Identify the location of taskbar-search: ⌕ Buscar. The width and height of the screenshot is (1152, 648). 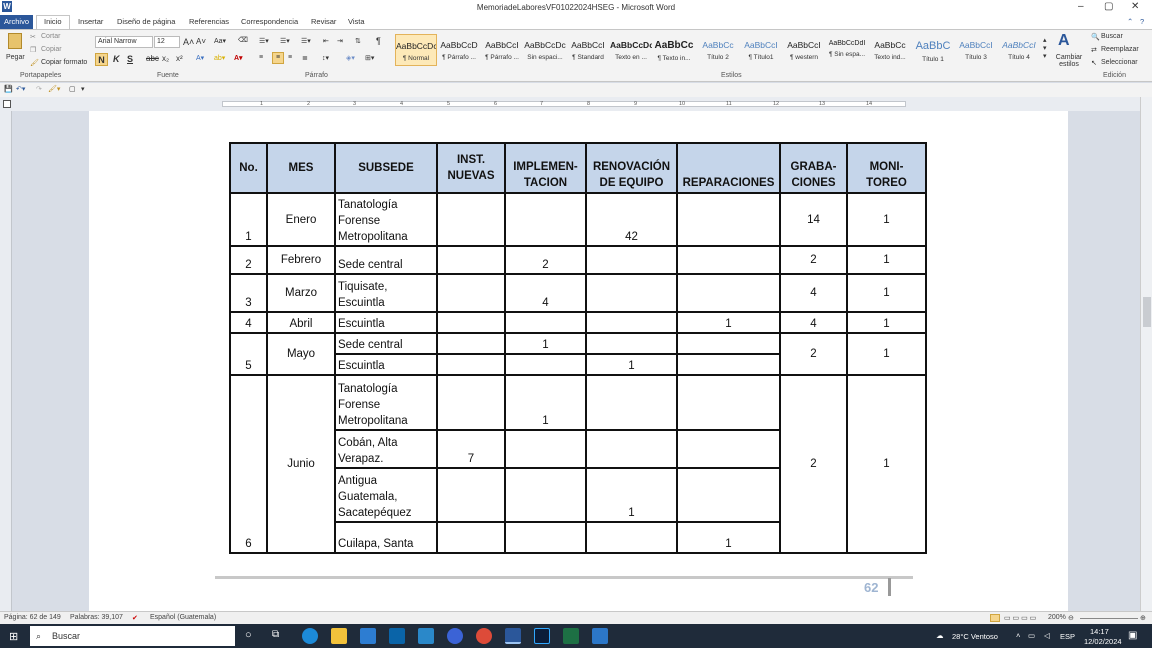
(132, 636).